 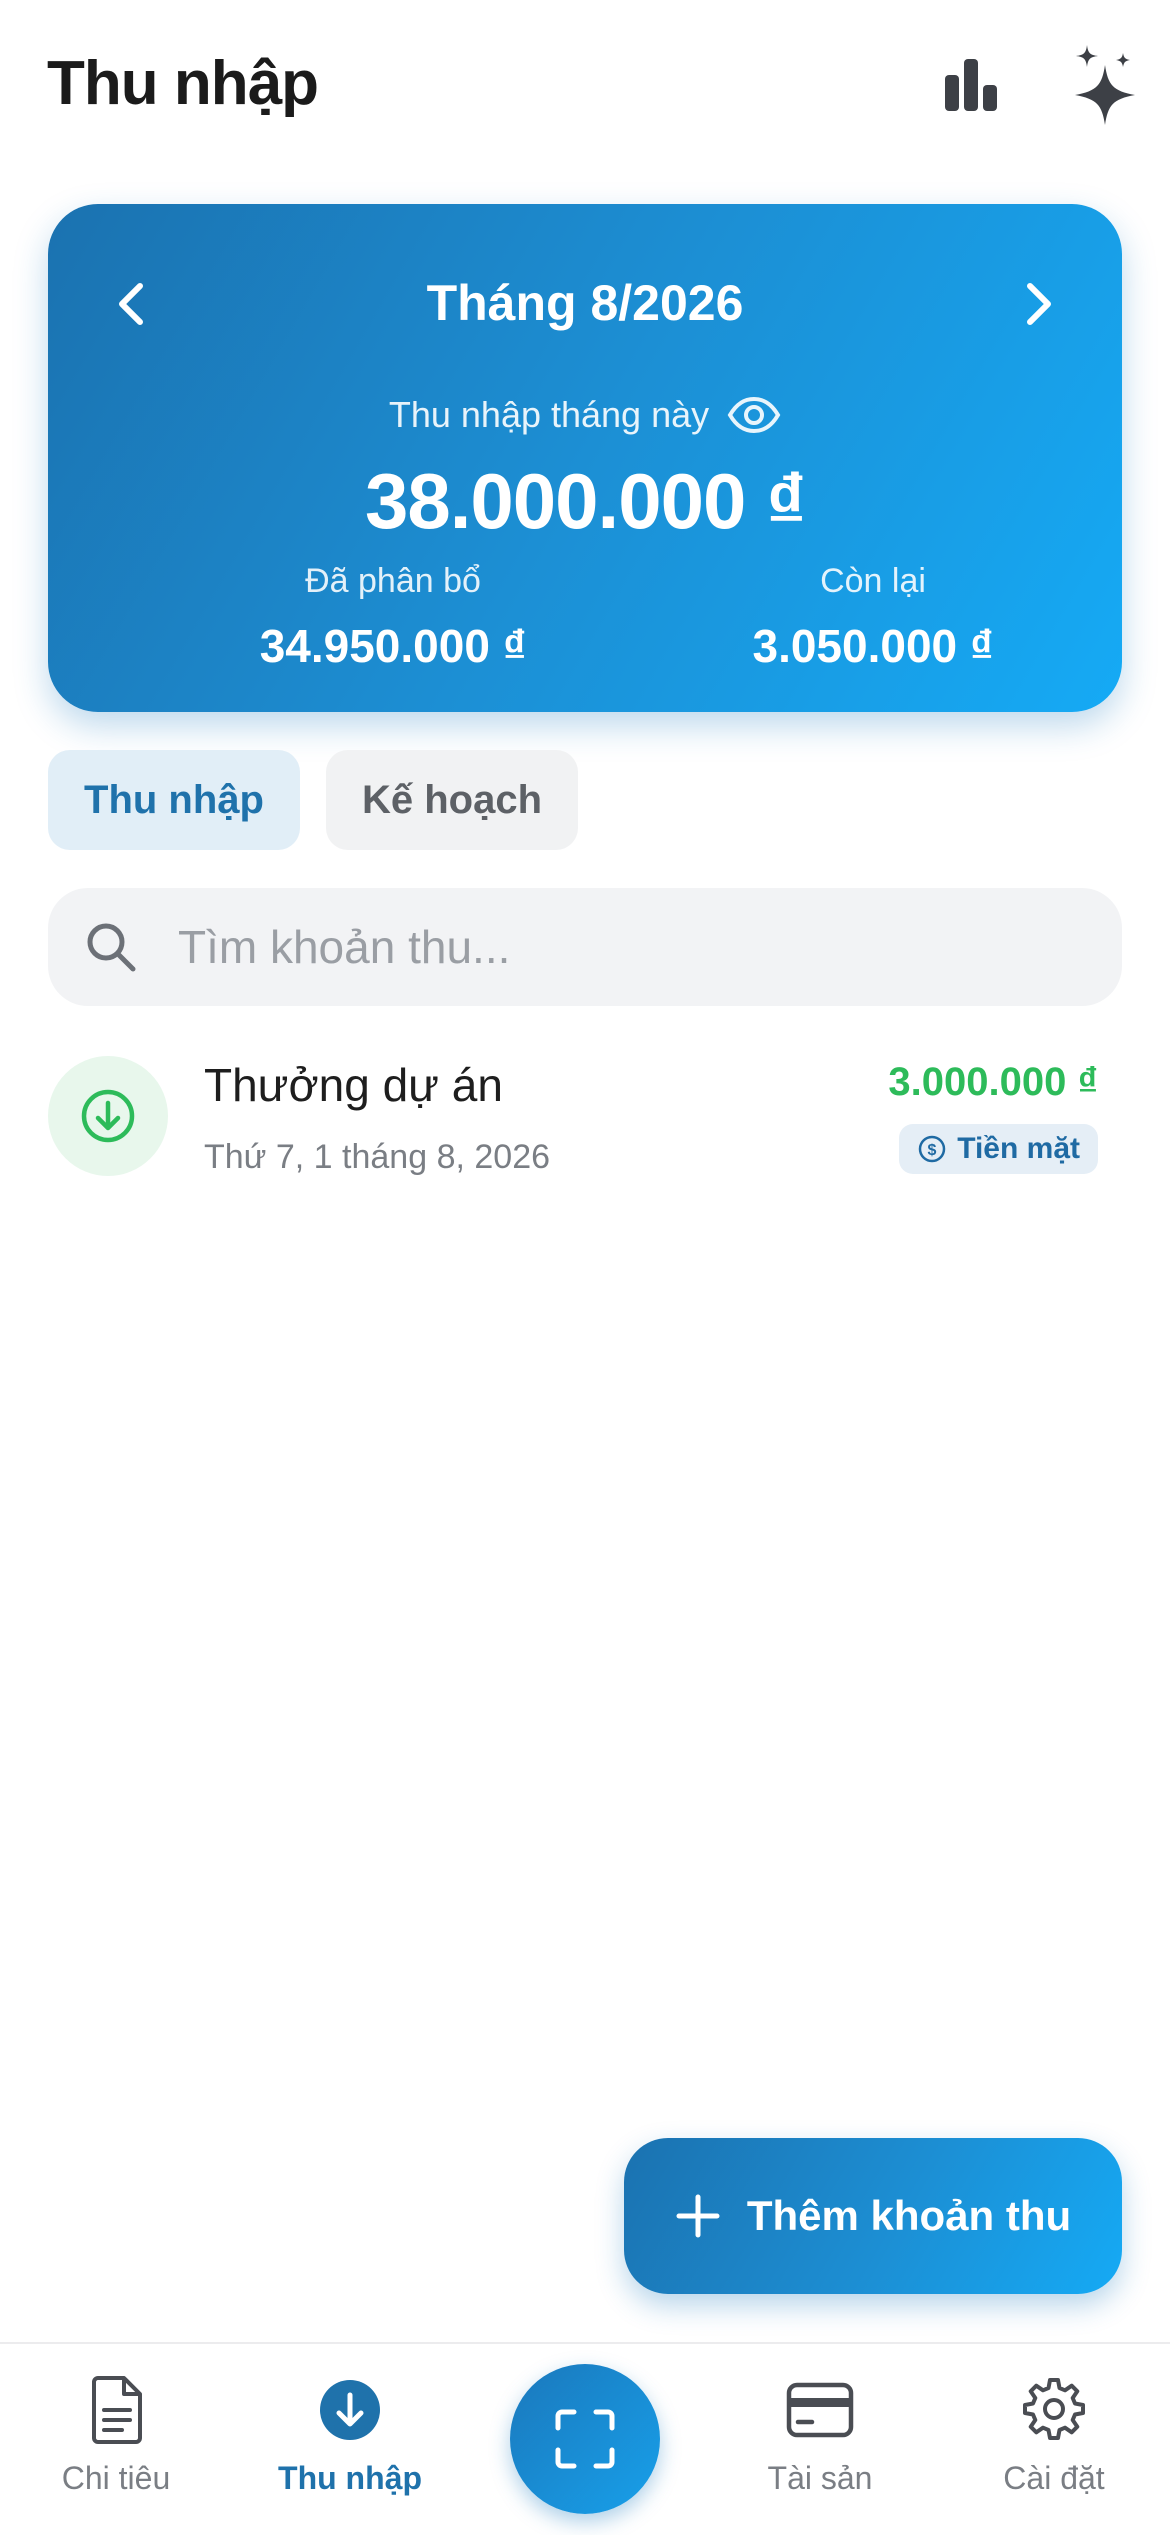 What do you see at coordinates (1018, 1148) in the screenshot?
I see `payment-method-label: Tiền mặt` at bounding box center [1018, 1148].